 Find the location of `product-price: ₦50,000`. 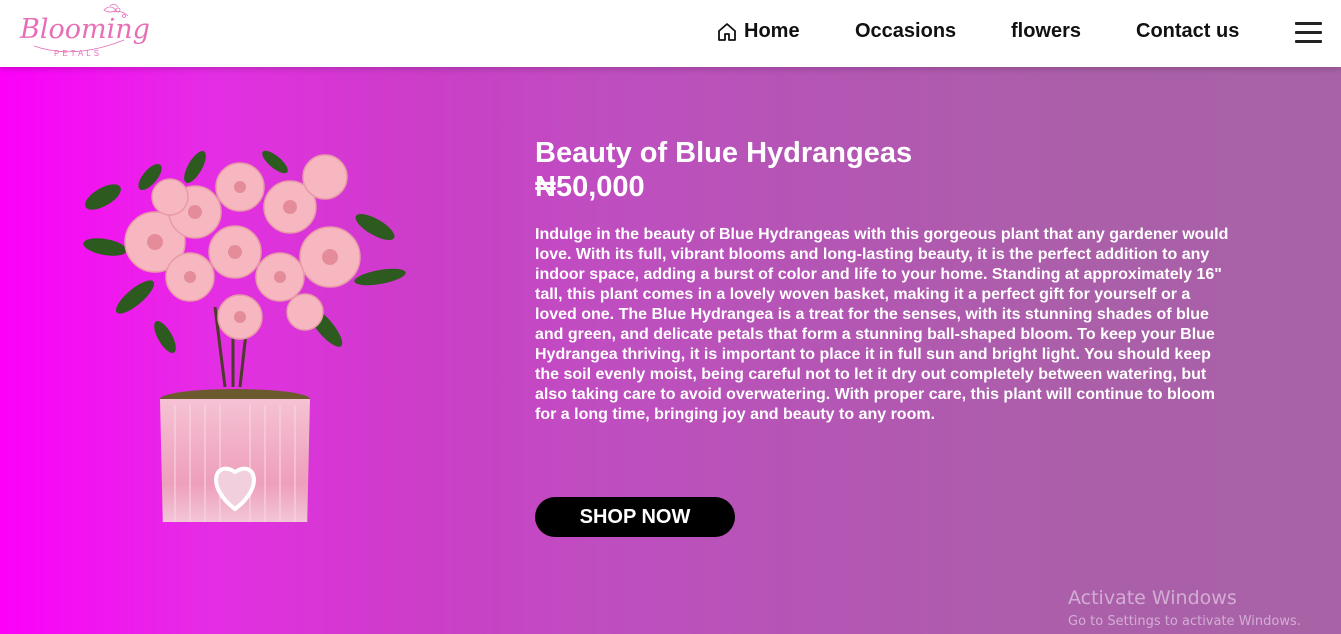

product-price: ₦50,000 is located at coordinates (590, 187).